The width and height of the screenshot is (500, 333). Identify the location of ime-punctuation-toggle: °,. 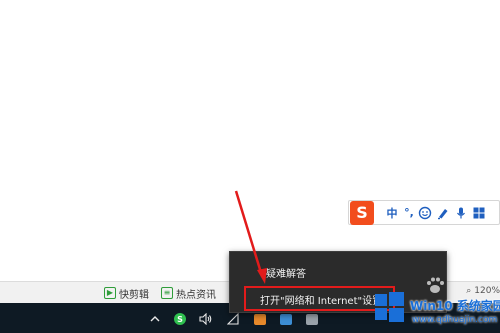
(409, 213).